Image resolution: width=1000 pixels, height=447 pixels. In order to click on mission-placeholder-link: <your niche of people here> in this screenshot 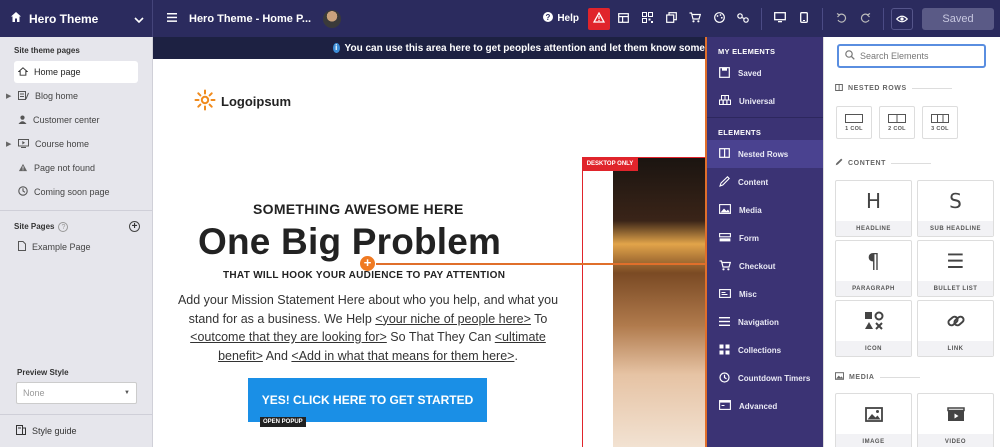, I will do `click(453, 319)`.